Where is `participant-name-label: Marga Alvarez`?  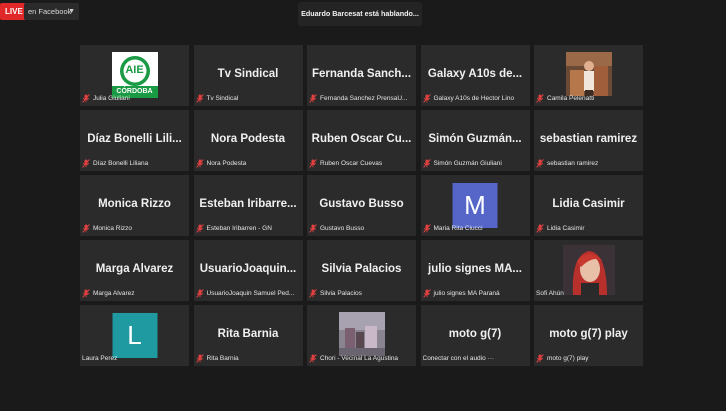
participant-name-label: Marga Alvarez is located at coordinates (134, 293).